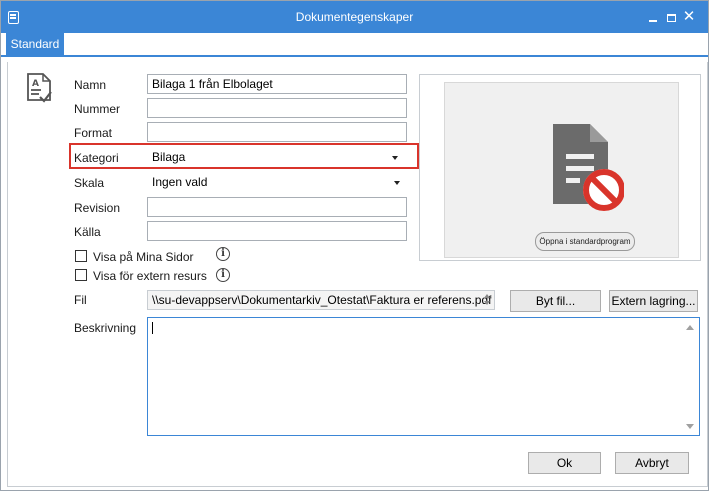 This screenshot has width=709, height=491. Describe the element at coordinates (276, 157) in the screenshot. I see `category-select: Bilaga` at that location.